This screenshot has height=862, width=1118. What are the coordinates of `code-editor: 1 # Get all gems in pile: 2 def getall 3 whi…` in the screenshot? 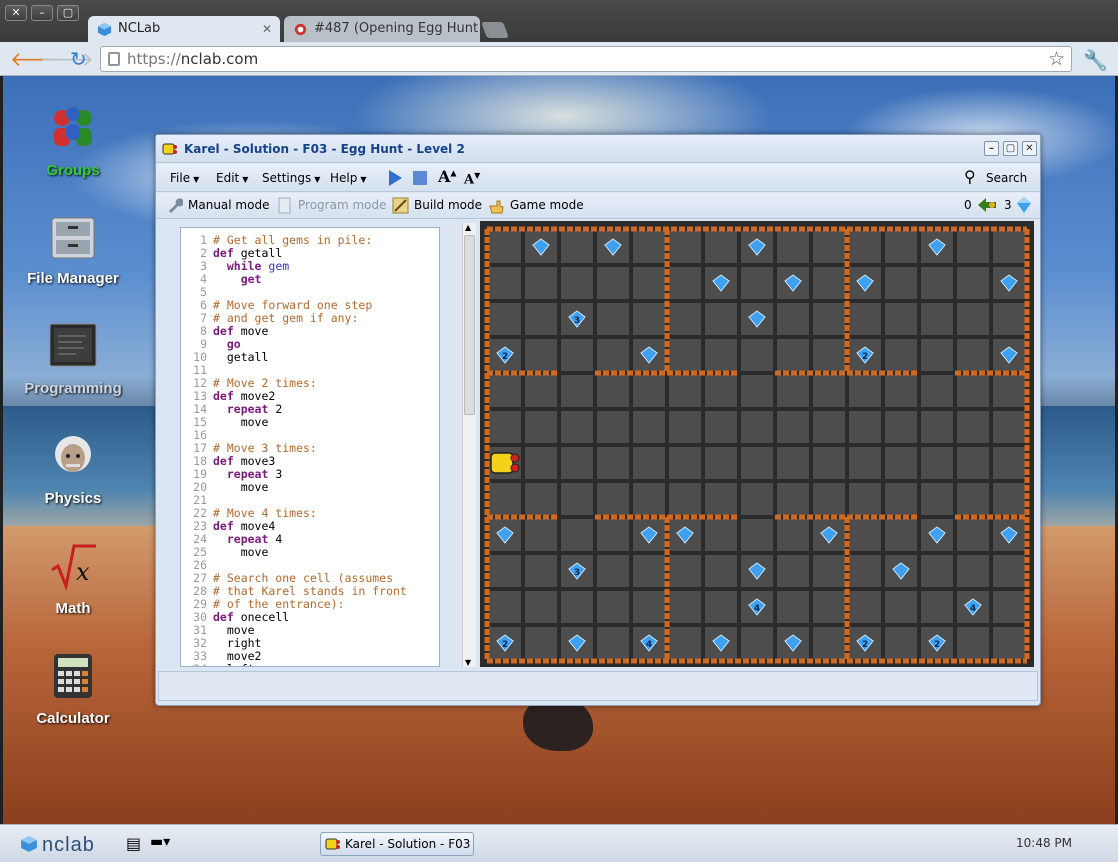 It's located at (310, 447).